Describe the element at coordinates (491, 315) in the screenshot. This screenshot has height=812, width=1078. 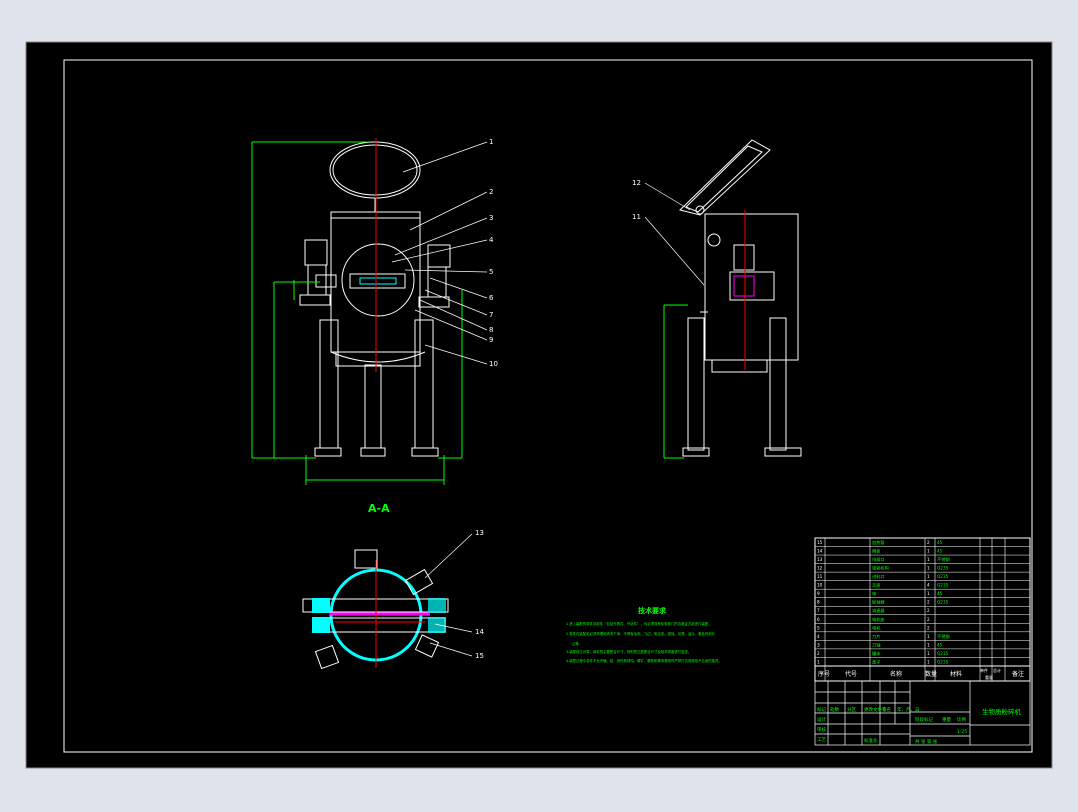
I see `balloon: 7` at that location.